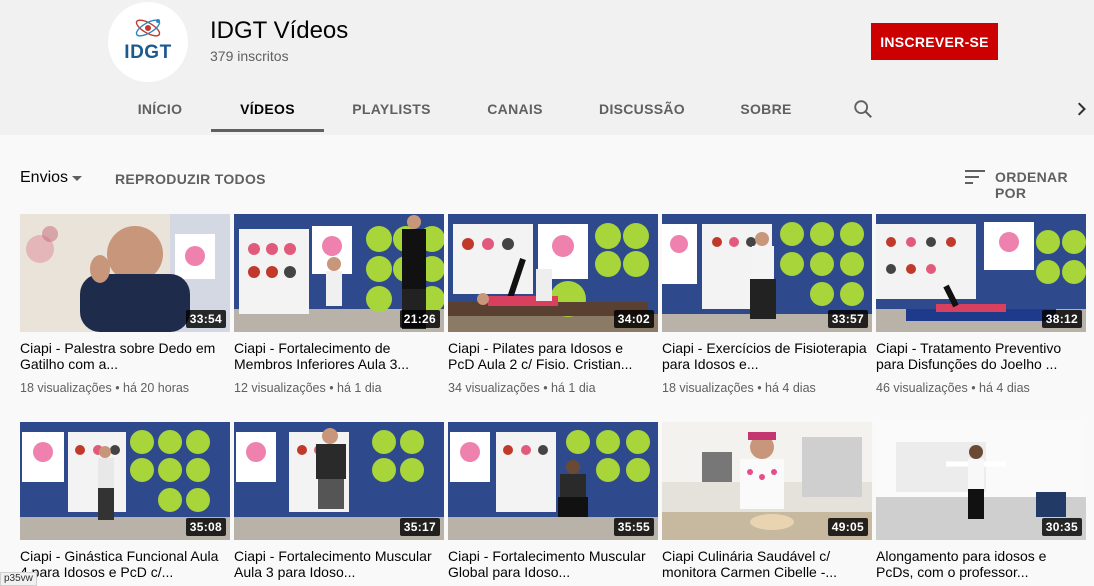  Describe the element at coordinates (339, 273) in the screenshot. I see `video-thumbnail: 21:26` at that location.